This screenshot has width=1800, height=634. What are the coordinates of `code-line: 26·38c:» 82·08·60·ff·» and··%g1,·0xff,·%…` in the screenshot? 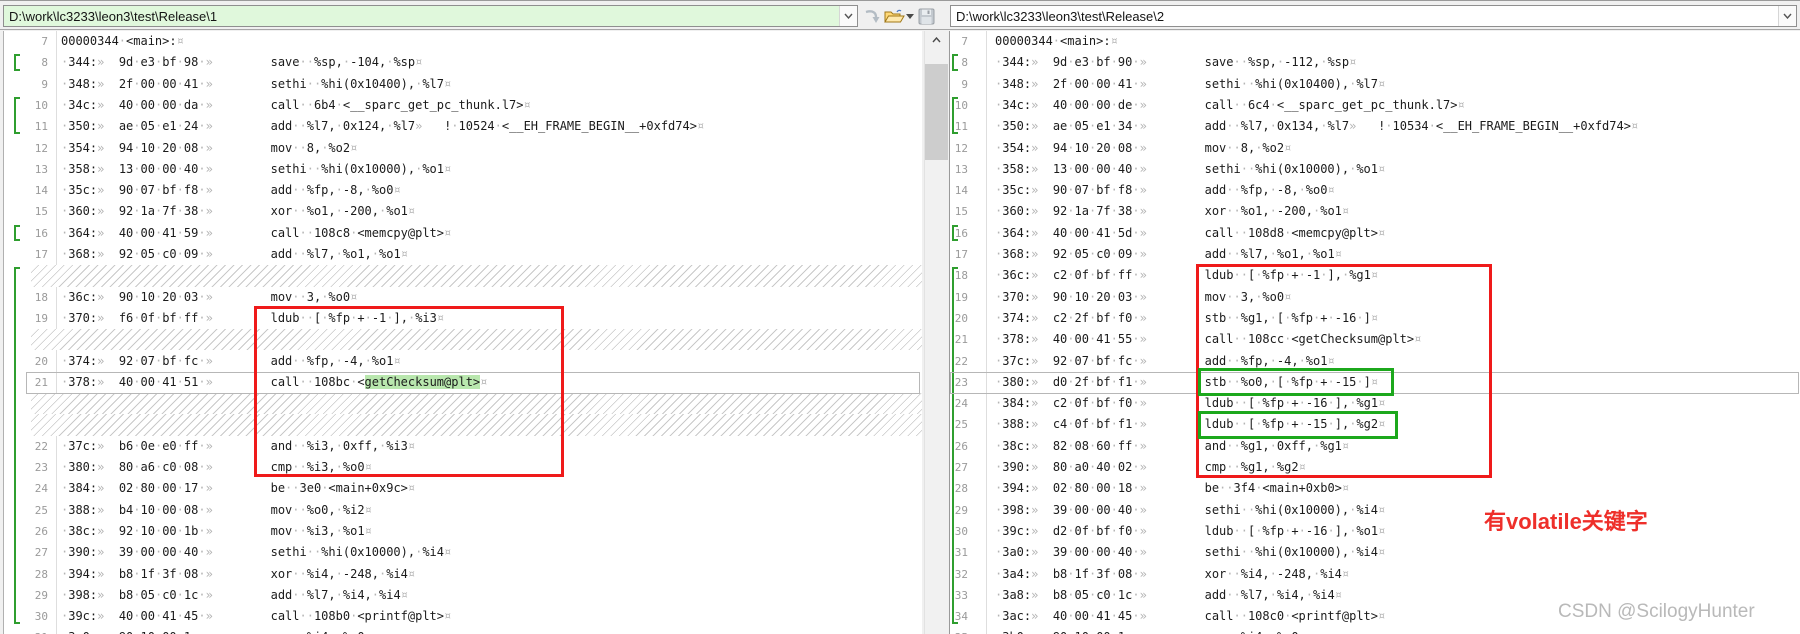 It's located at (1375, 446).